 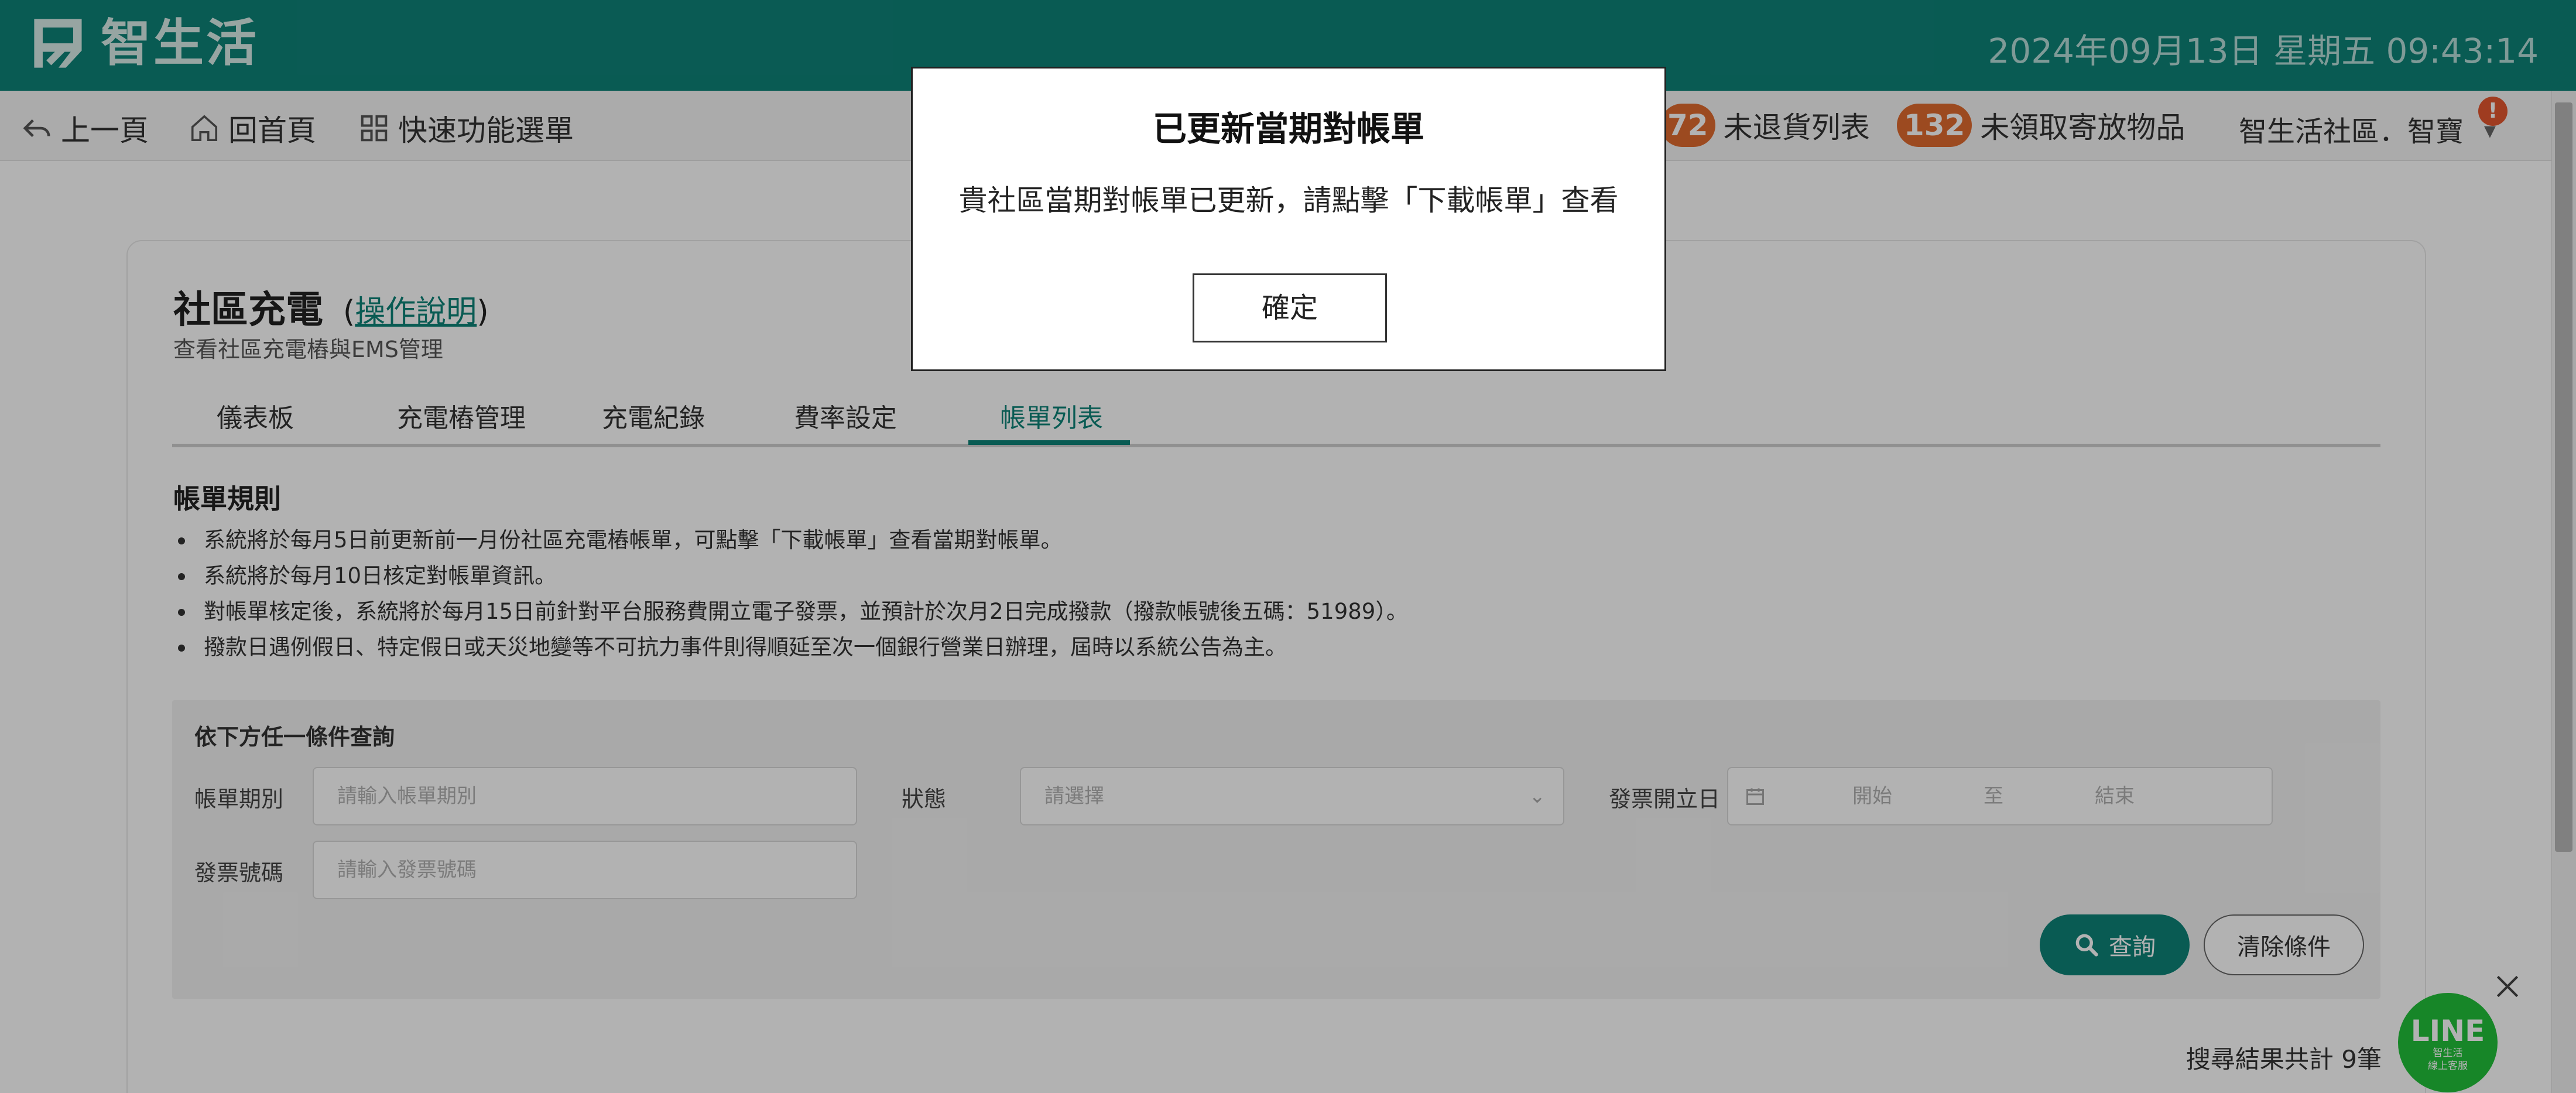 I want to click on dialog-title: 已更新當期對帳單, so click(x=1288, y=129).